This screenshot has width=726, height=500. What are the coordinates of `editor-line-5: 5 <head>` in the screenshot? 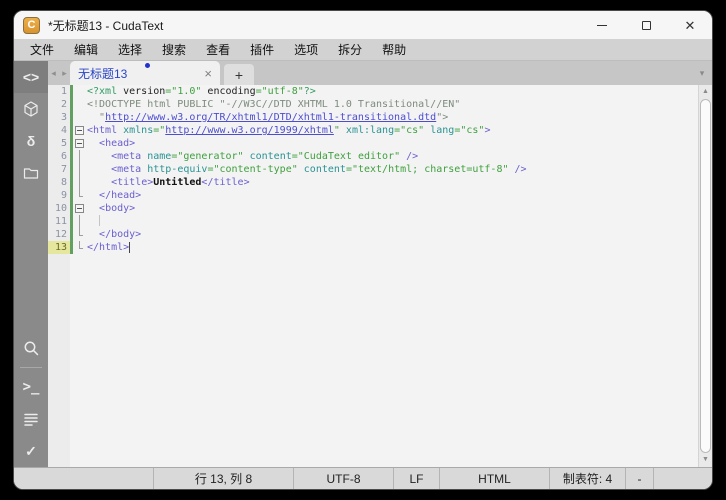 It's located at (373, 143).